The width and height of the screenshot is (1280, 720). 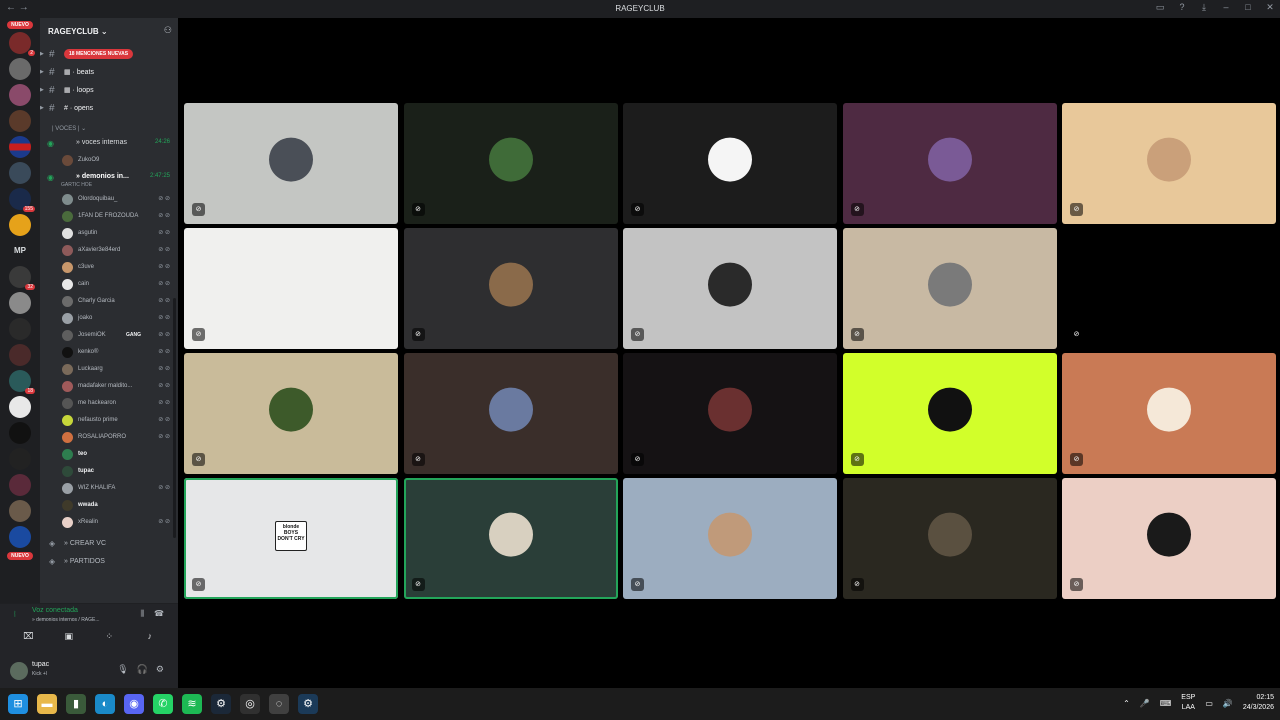 What do you see at coordinates (142, 614) in the screenshot?
I see `noise-suppression-icon: ⫼` at bounding box center [142, 614].